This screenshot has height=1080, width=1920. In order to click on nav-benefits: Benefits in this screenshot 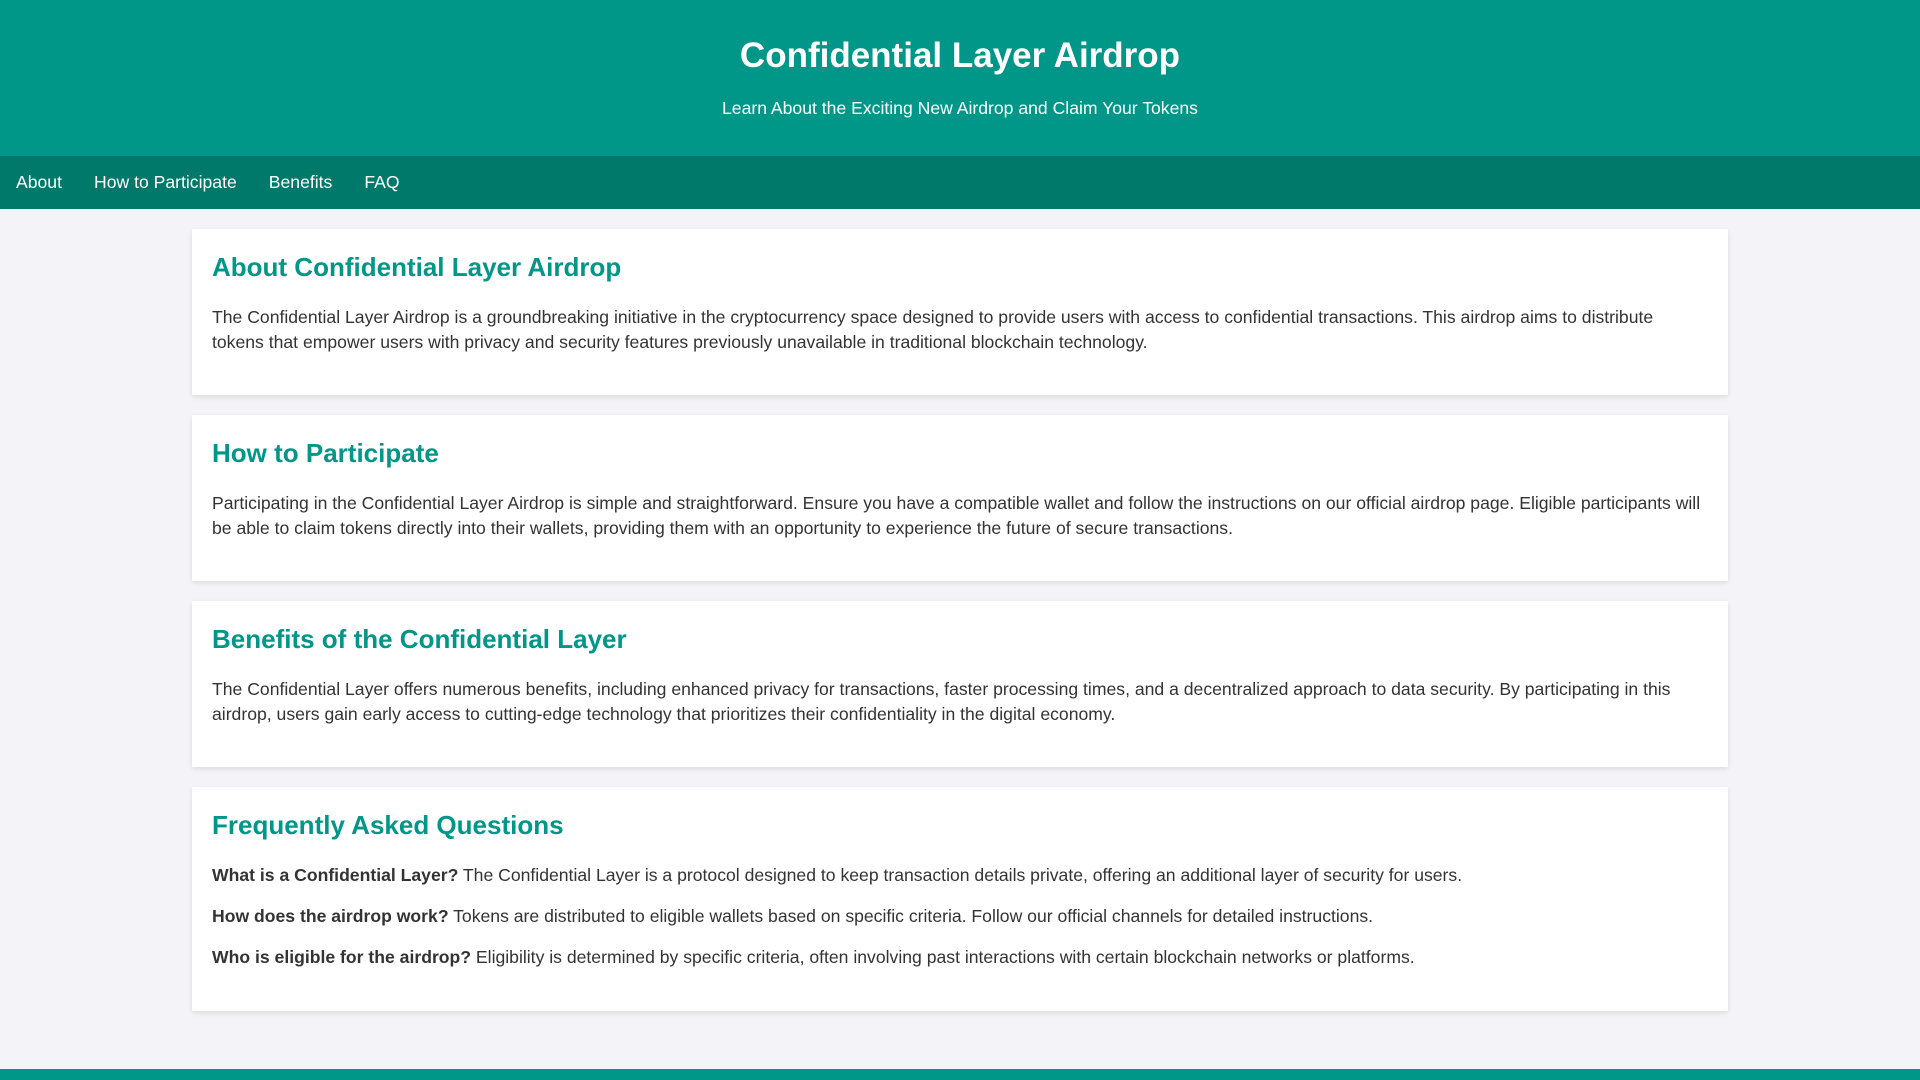, I will do `click(301, 182)`.